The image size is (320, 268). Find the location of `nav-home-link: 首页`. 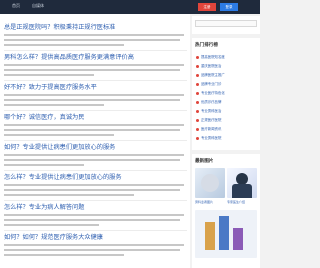

nav-home-link: 首页 is located at coordinates (16, 6).